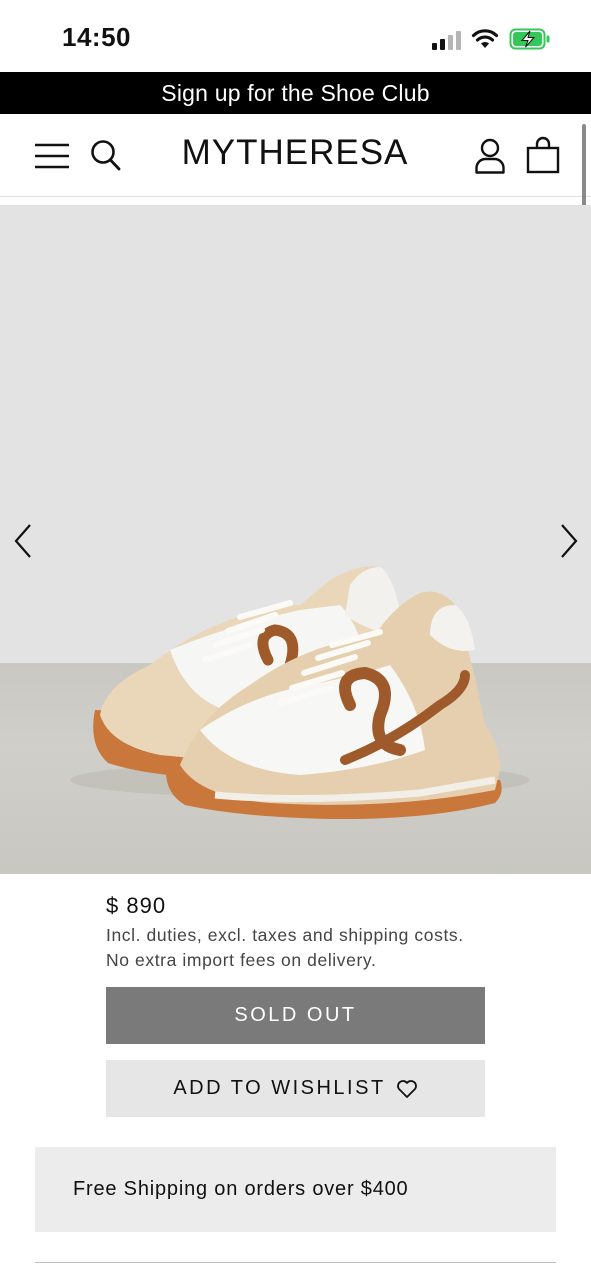  Describe the element at coordinates (106, 155) in the screenshot. I see `search-icon` at that location.